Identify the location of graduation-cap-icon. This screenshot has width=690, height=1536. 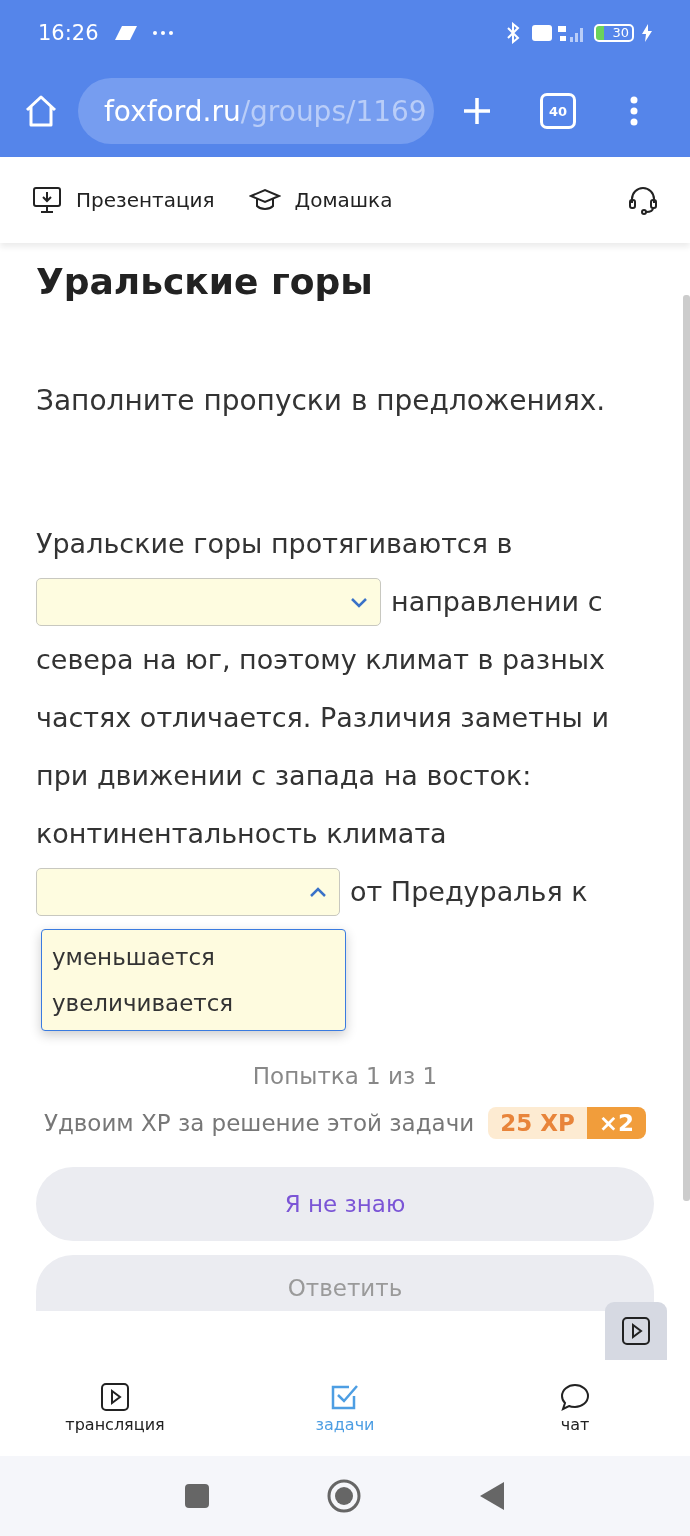
(264, 200).